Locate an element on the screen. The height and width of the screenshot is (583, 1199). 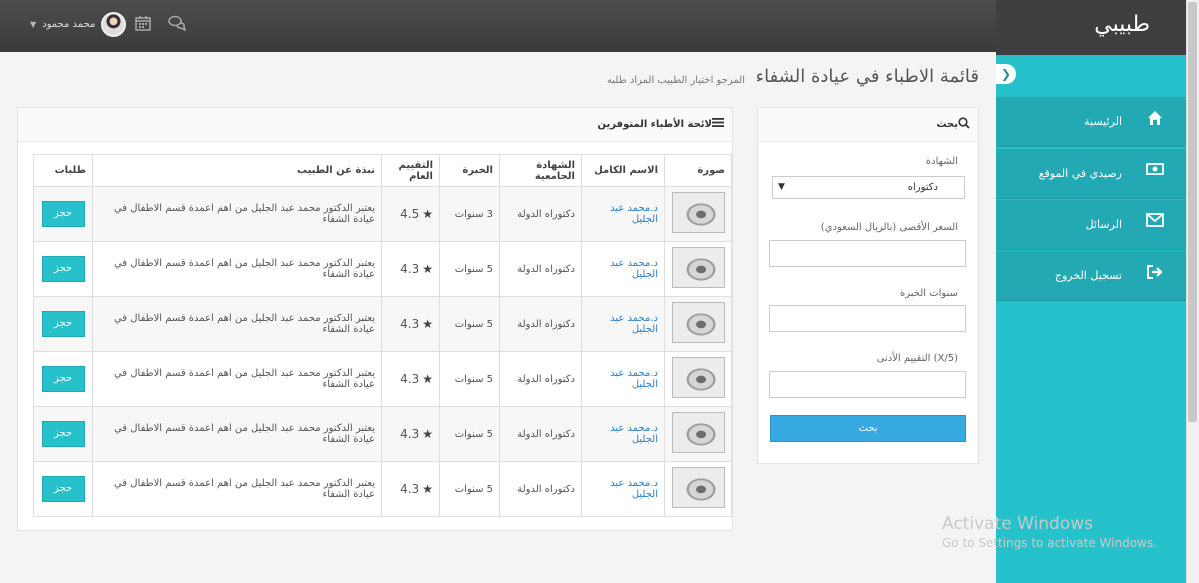
search-icon is located at coordinates (964, 124).